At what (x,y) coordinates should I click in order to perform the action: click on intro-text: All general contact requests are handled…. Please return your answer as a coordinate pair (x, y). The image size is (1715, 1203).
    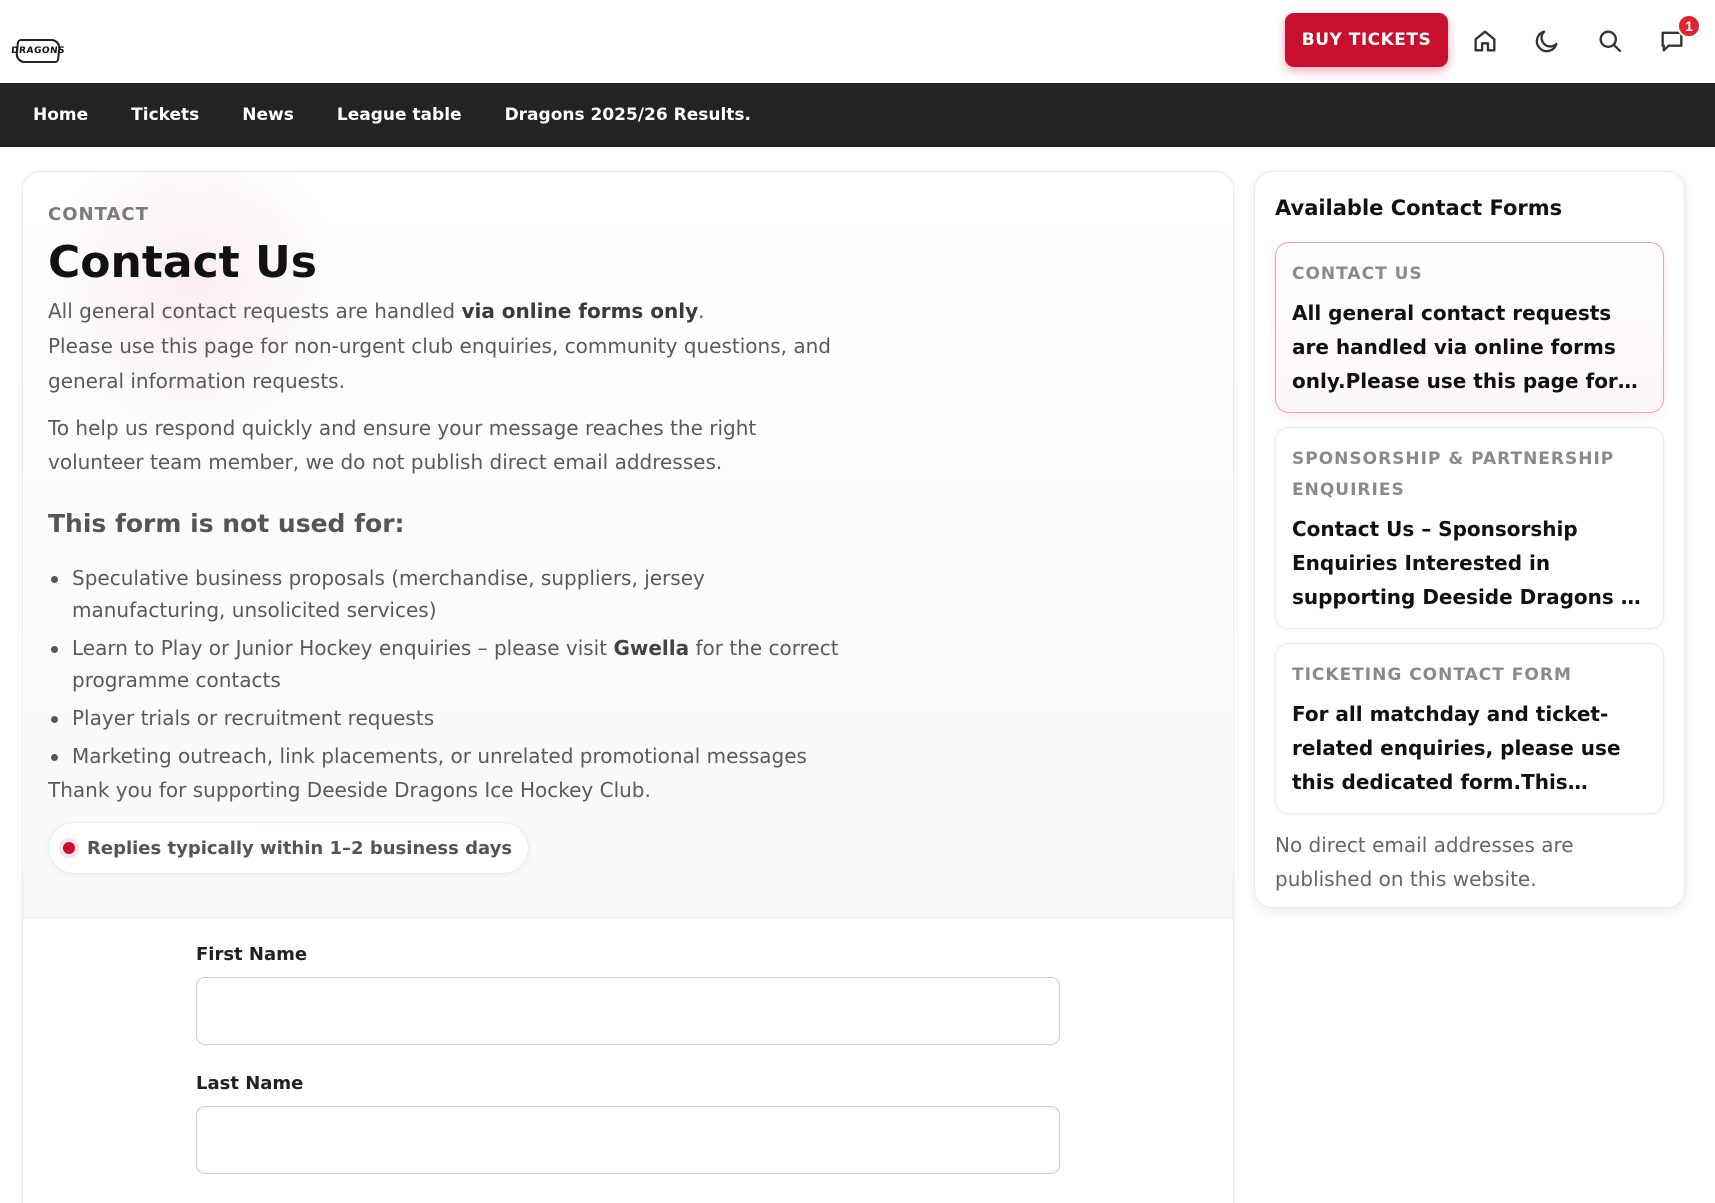
    Looking at the image, I should click on (448, 346).